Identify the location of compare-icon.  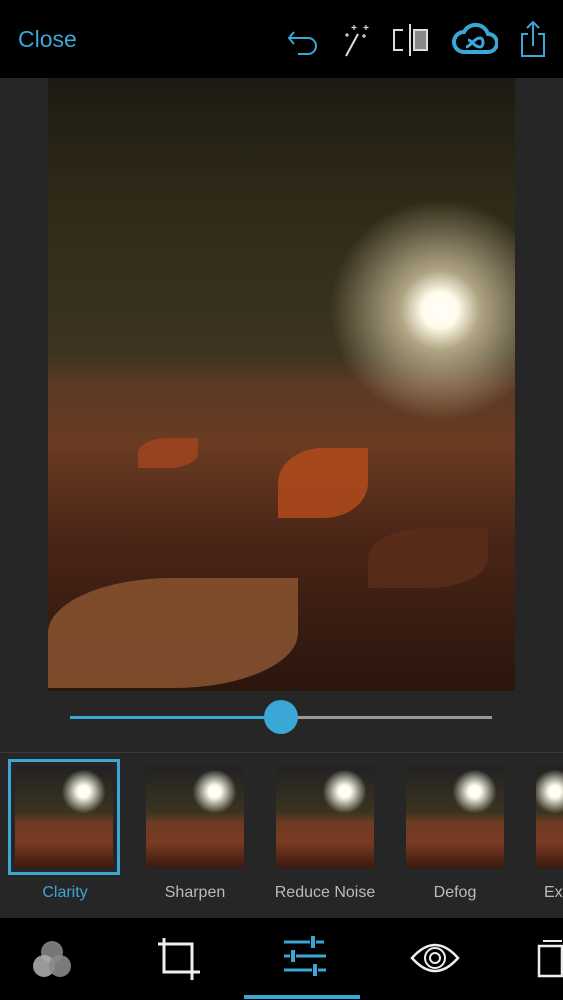
(410, 40).